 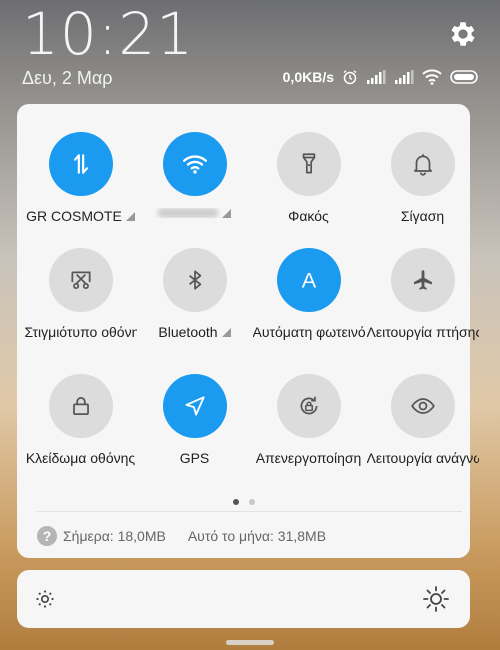 I want to click on toggle-flashlight, so click(x=308, y=164).